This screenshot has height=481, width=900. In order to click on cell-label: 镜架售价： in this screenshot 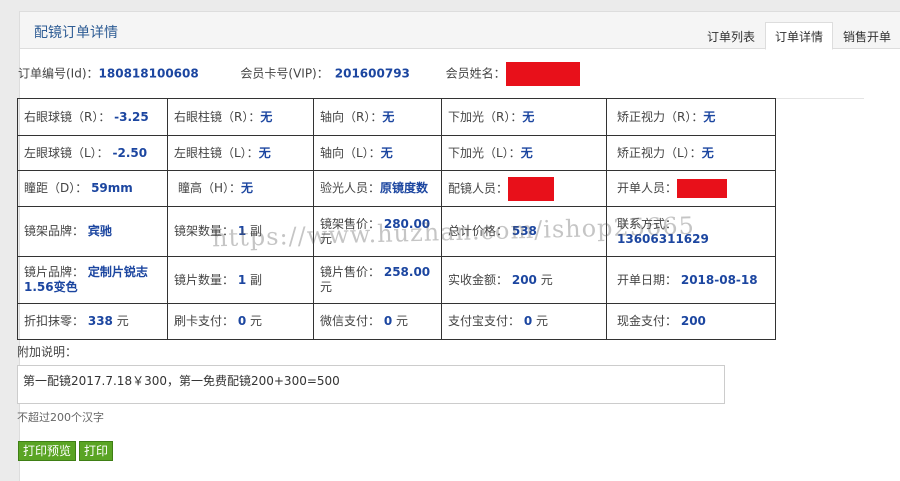, I will do `click(350, 223)`.